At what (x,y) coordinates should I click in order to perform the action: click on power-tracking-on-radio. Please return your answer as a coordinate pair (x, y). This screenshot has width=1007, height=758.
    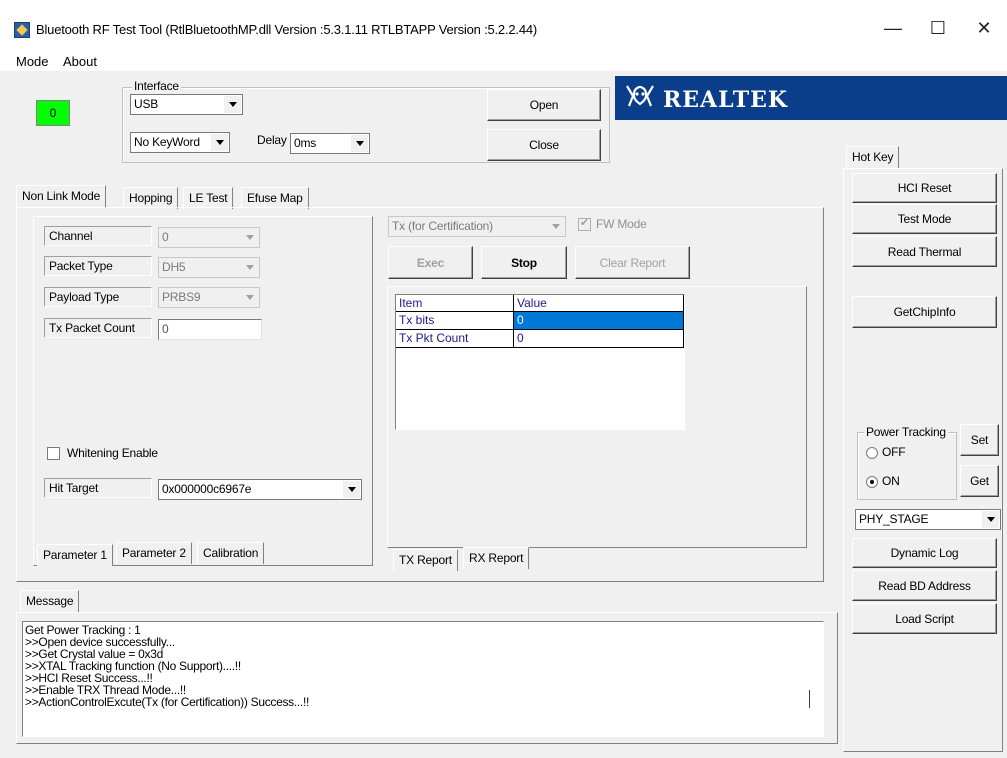
    Looking at the image, I should click on (872, 482).